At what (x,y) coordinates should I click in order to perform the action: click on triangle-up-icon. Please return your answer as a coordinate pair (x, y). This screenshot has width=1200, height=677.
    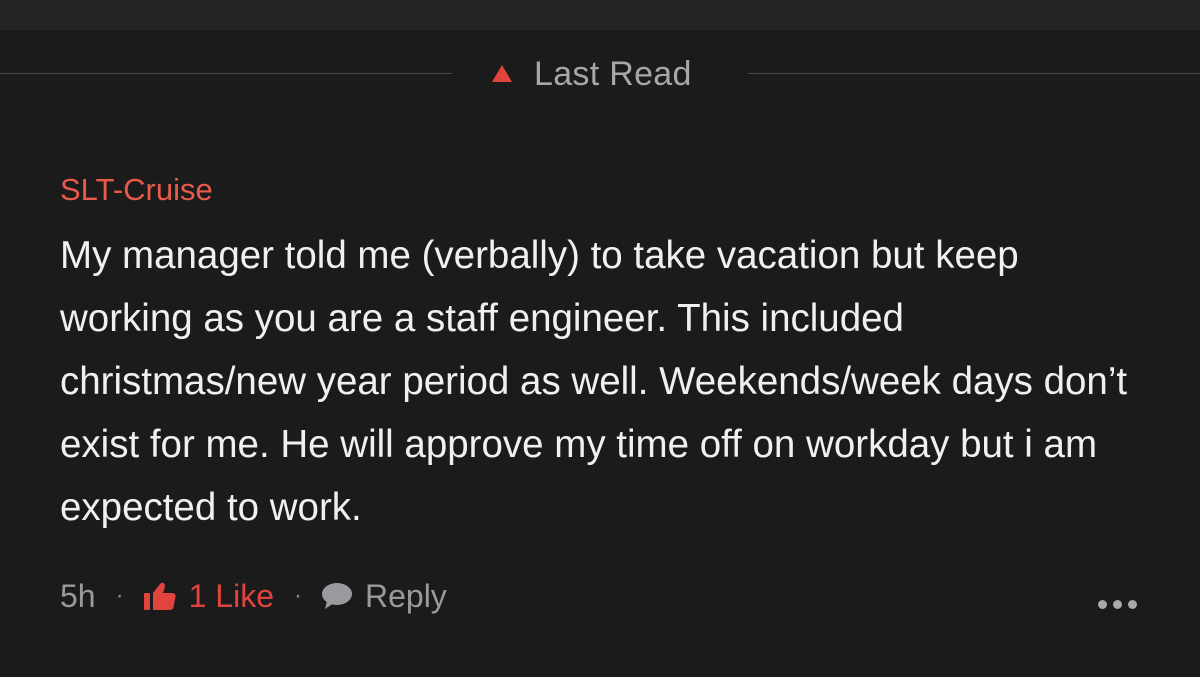
    Looking at the image, I should click on (502, 73).